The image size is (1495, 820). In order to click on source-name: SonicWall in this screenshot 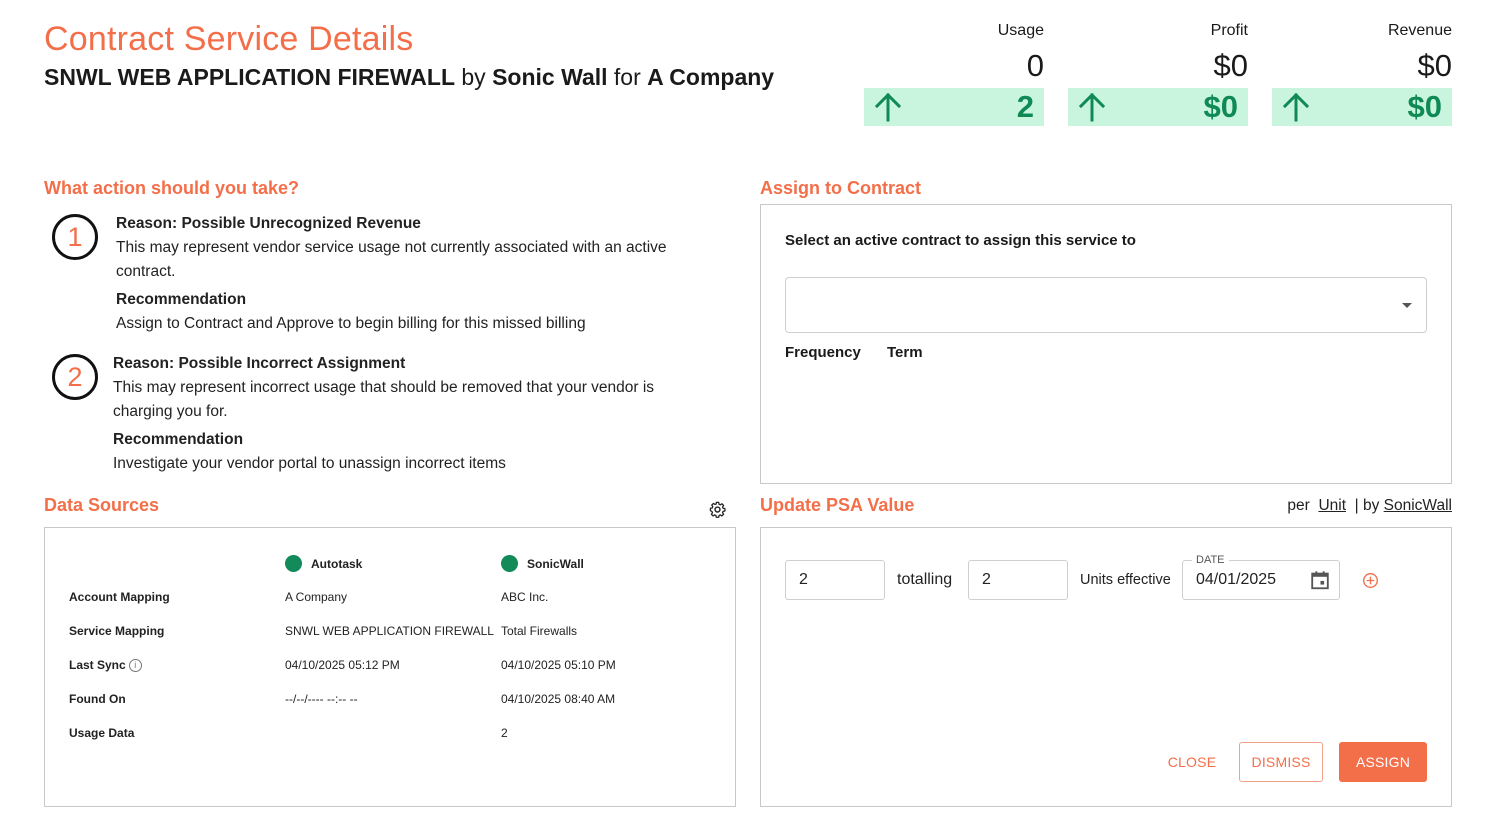, I will do `click(555, 563)`.